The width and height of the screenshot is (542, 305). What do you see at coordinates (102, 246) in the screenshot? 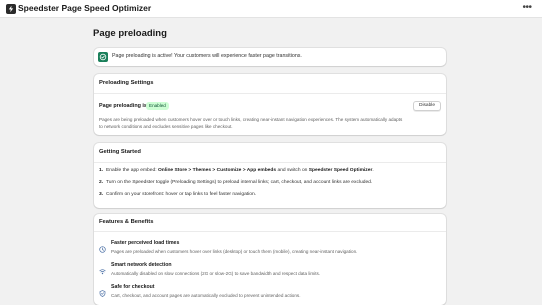
I see `clock-icon` at bounding box center [102, 246].